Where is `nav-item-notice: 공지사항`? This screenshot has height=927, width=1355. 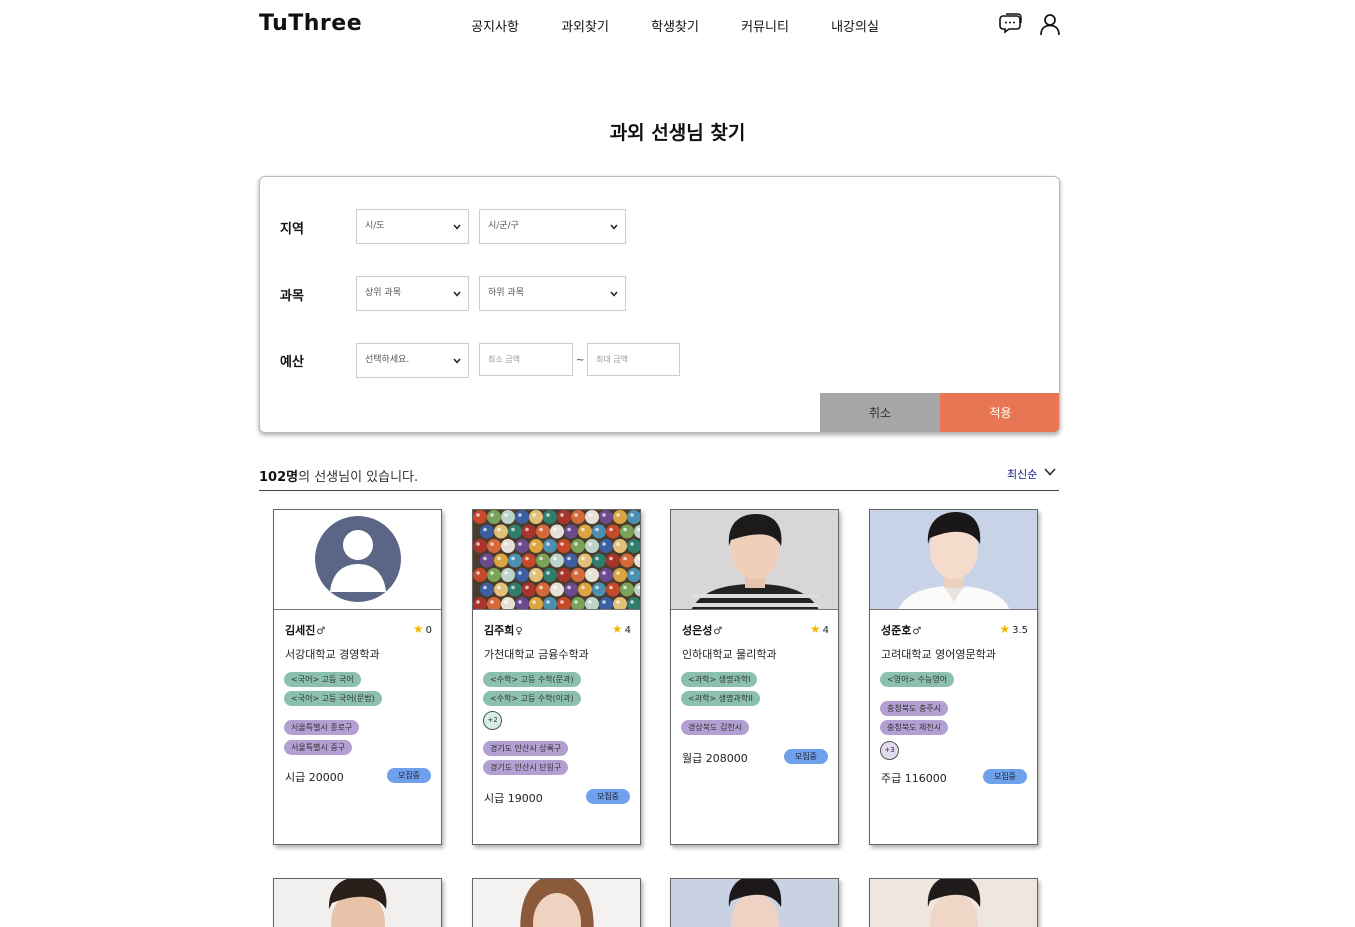
nav-item-notice: 공지사항 is located at coordinates (495, 25).